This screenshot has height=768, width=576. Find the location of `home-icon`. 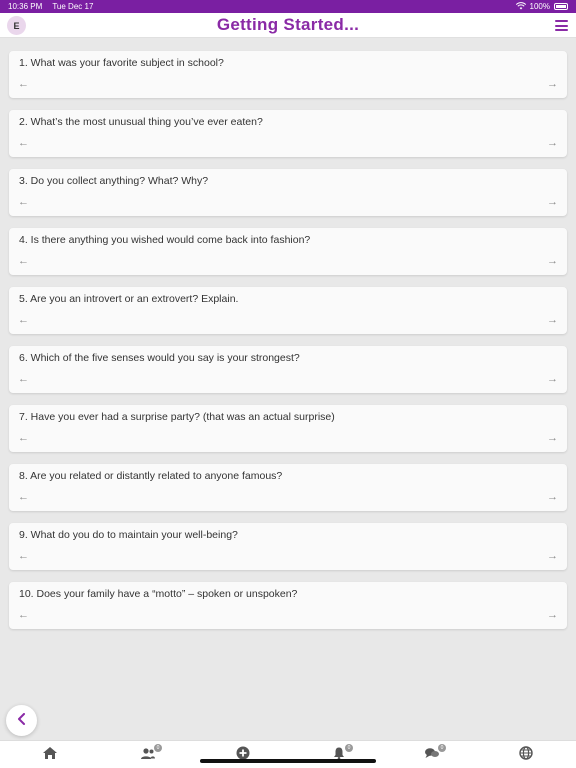

home-icon is located at coordinates (50, 755).